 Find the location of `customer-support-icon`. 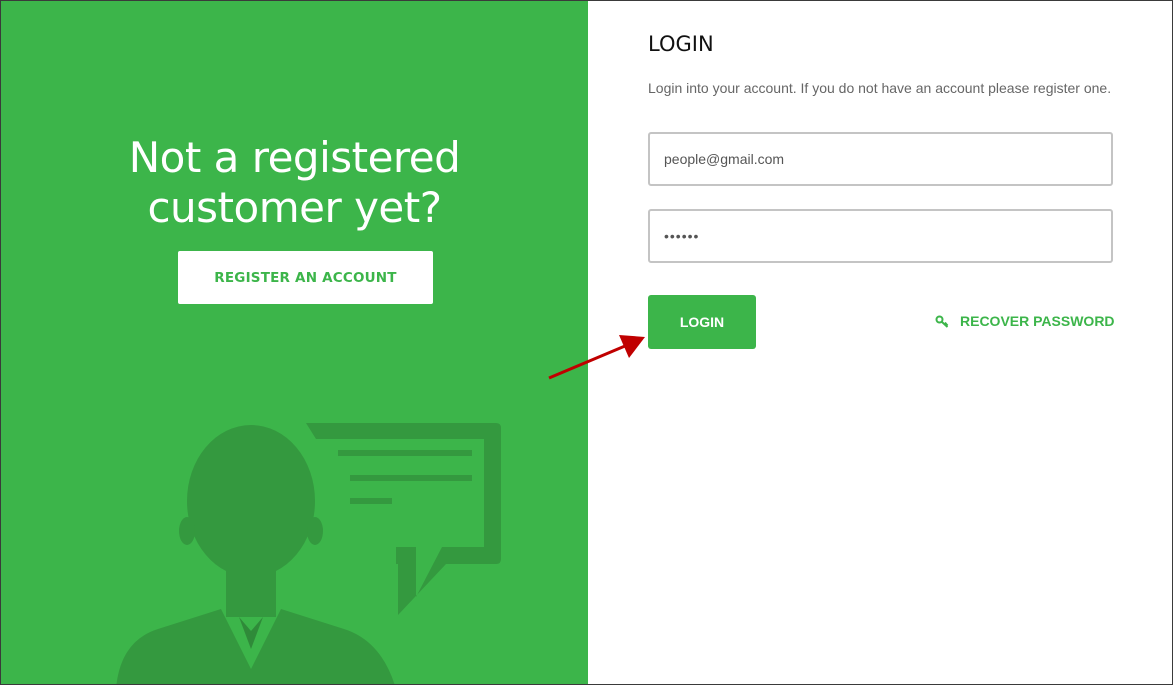

customer-support-icon is located at coordinates (308, 553).